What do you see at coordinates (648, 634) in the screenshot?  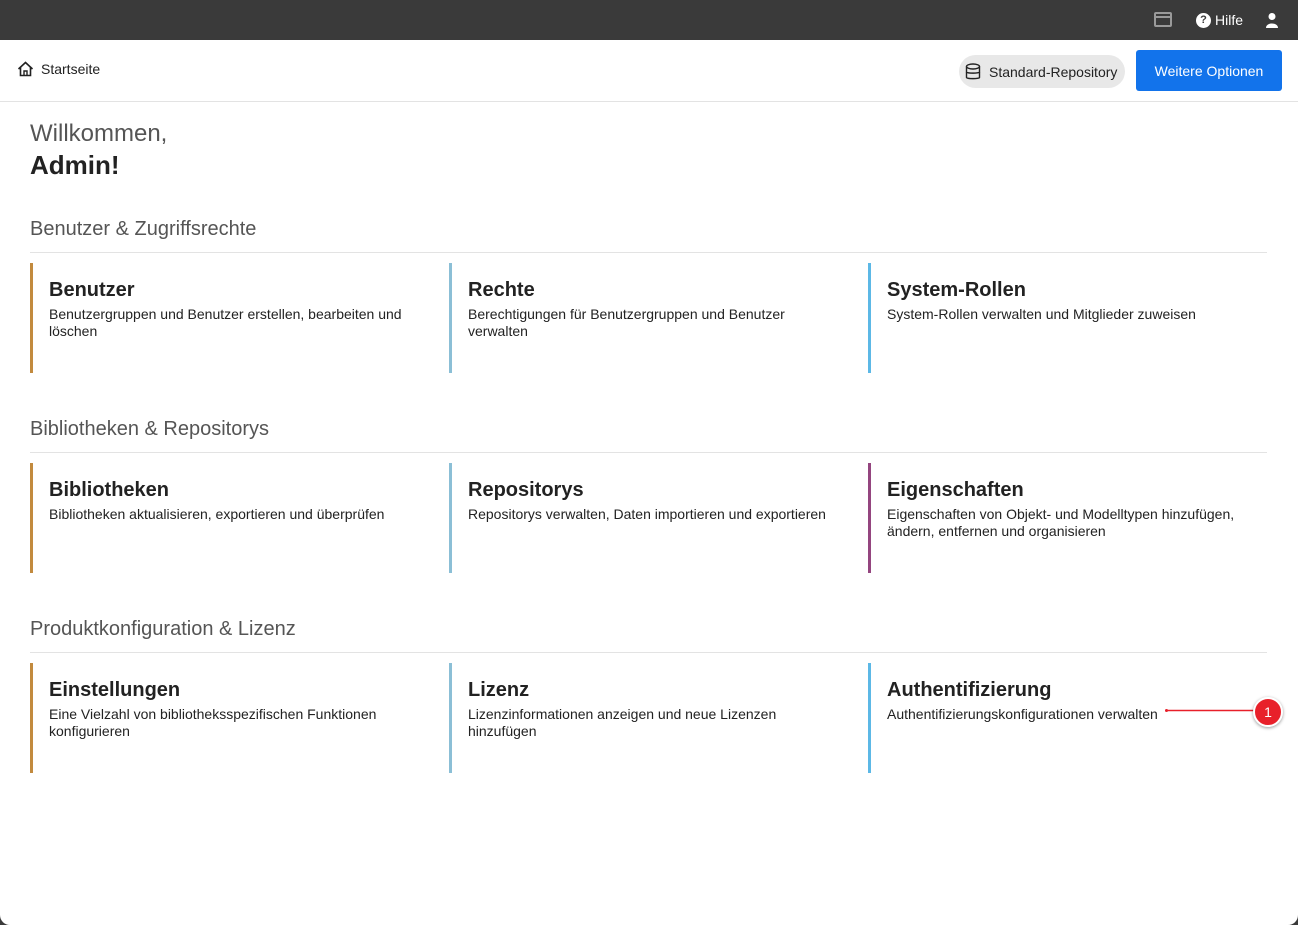 I see `section-title: Produktkonfiguration & Lizenz` at bounding box center [648, 634].